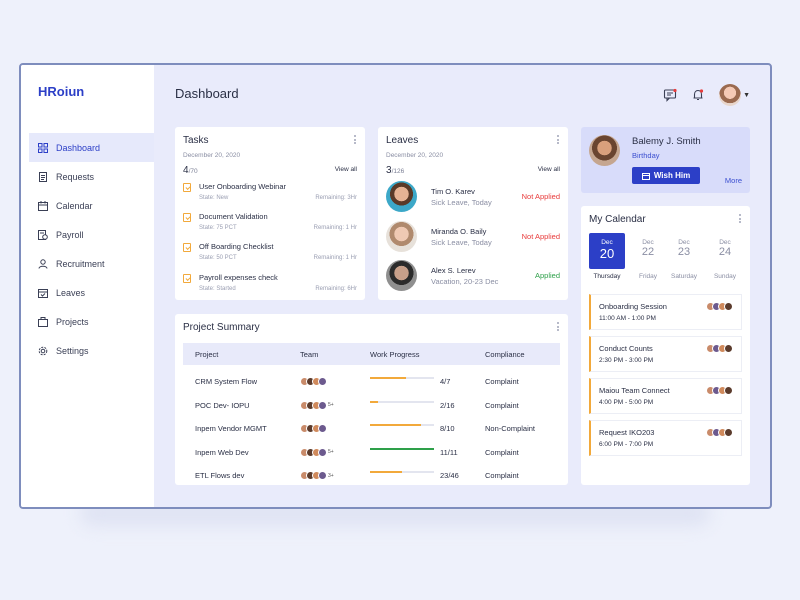 This screenshot has height=600, width=800. I want to click on sidebar-item-calendar: Calendar, so click(91, 205).